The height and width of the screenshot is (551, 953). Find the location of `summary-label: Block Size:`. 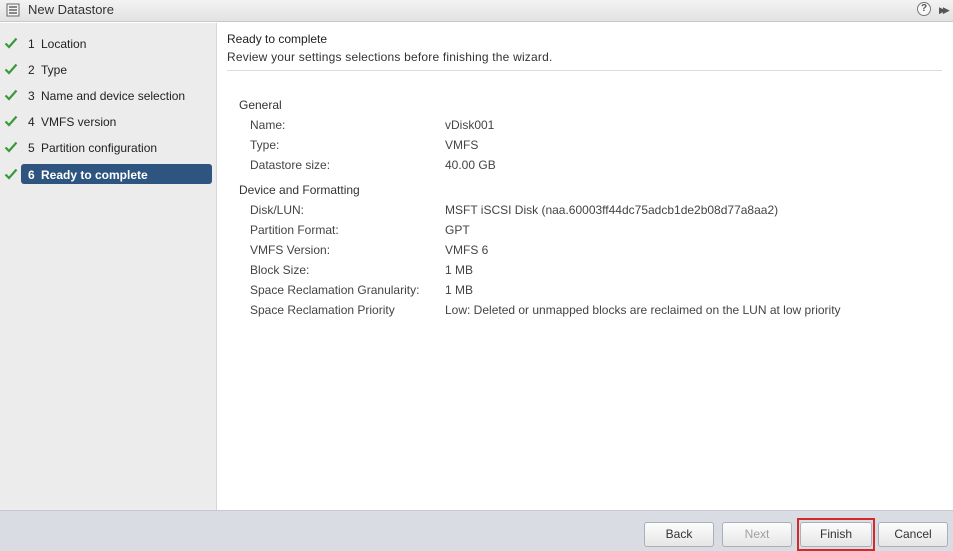

summary-label: Block Size: is located at coordinates (280, 270).